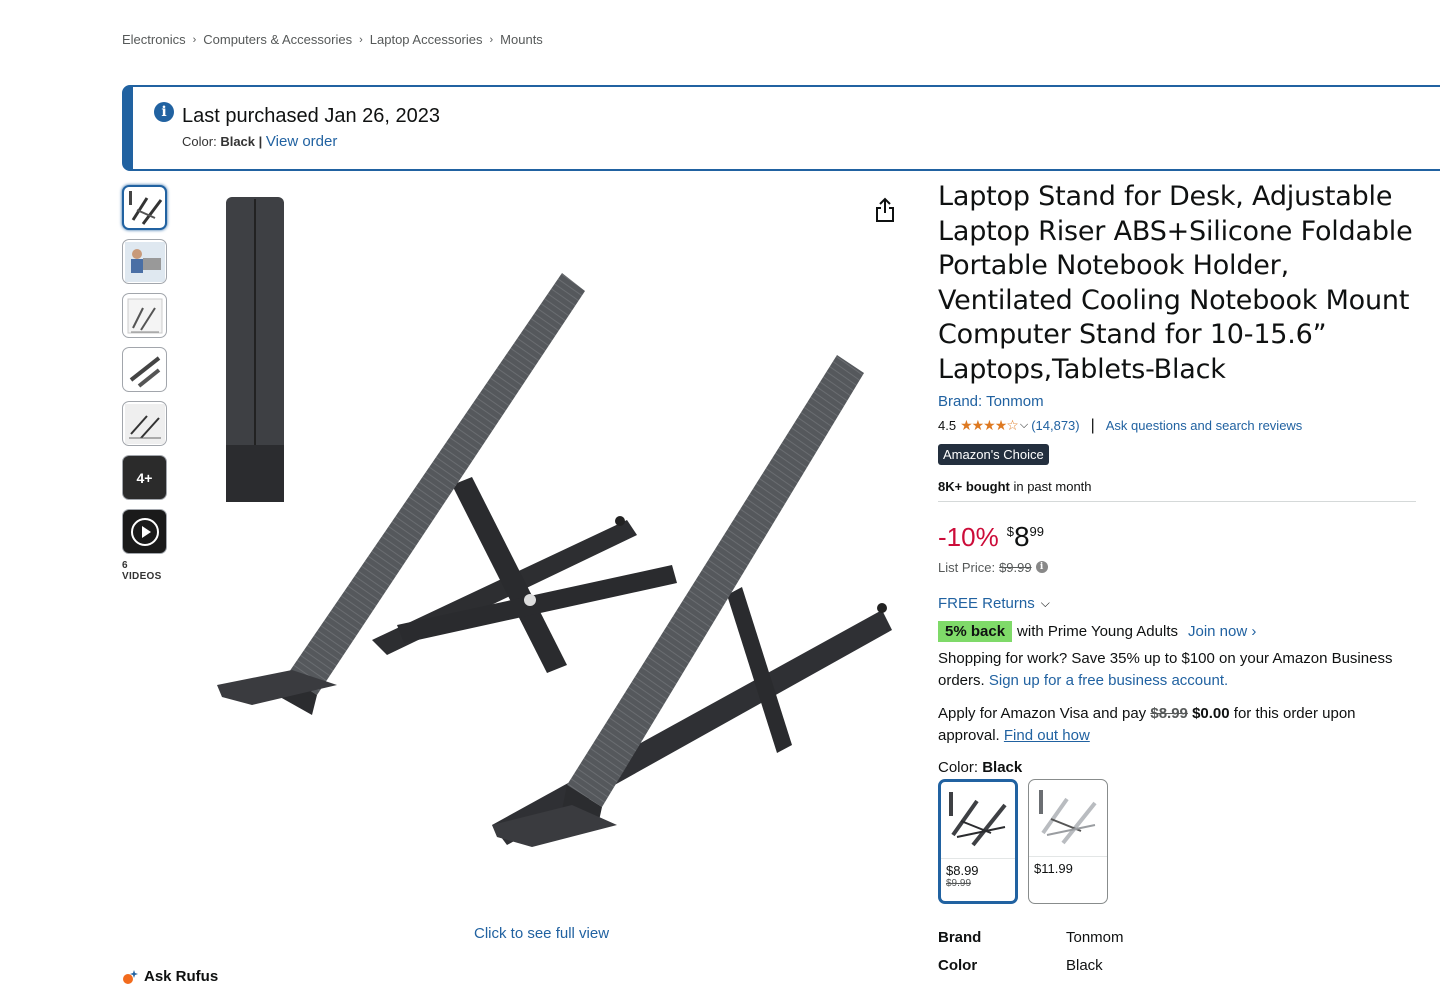  I want to click on product-specs: Brand Tonmom Color Black, so click(1178, 952).